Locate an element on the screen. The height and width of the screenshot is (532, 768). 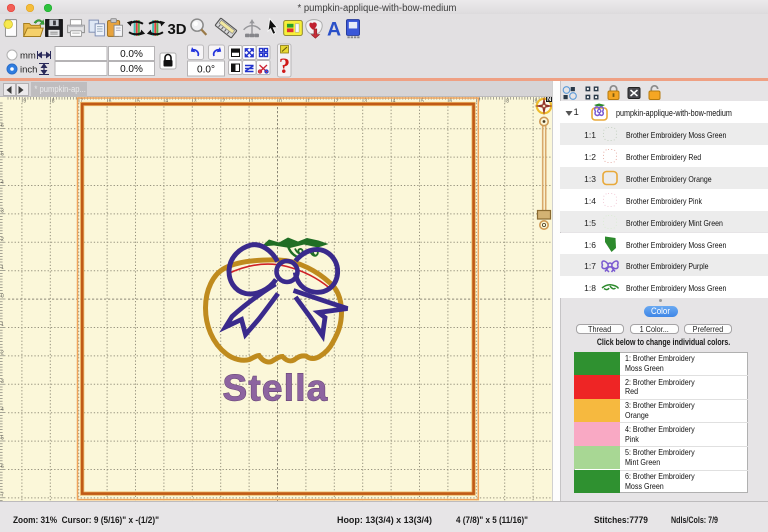
svg-text: N is located at coordinates (549, 100).